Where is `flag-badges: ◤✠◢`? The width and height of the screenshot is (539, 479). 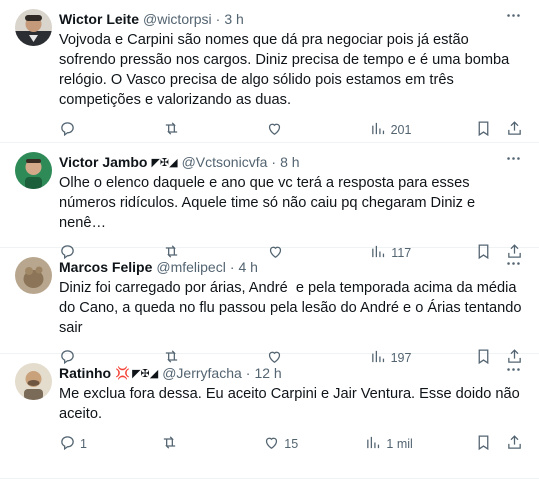
flag-badges: ◤✠◢ is located at coordinates (164, 162).